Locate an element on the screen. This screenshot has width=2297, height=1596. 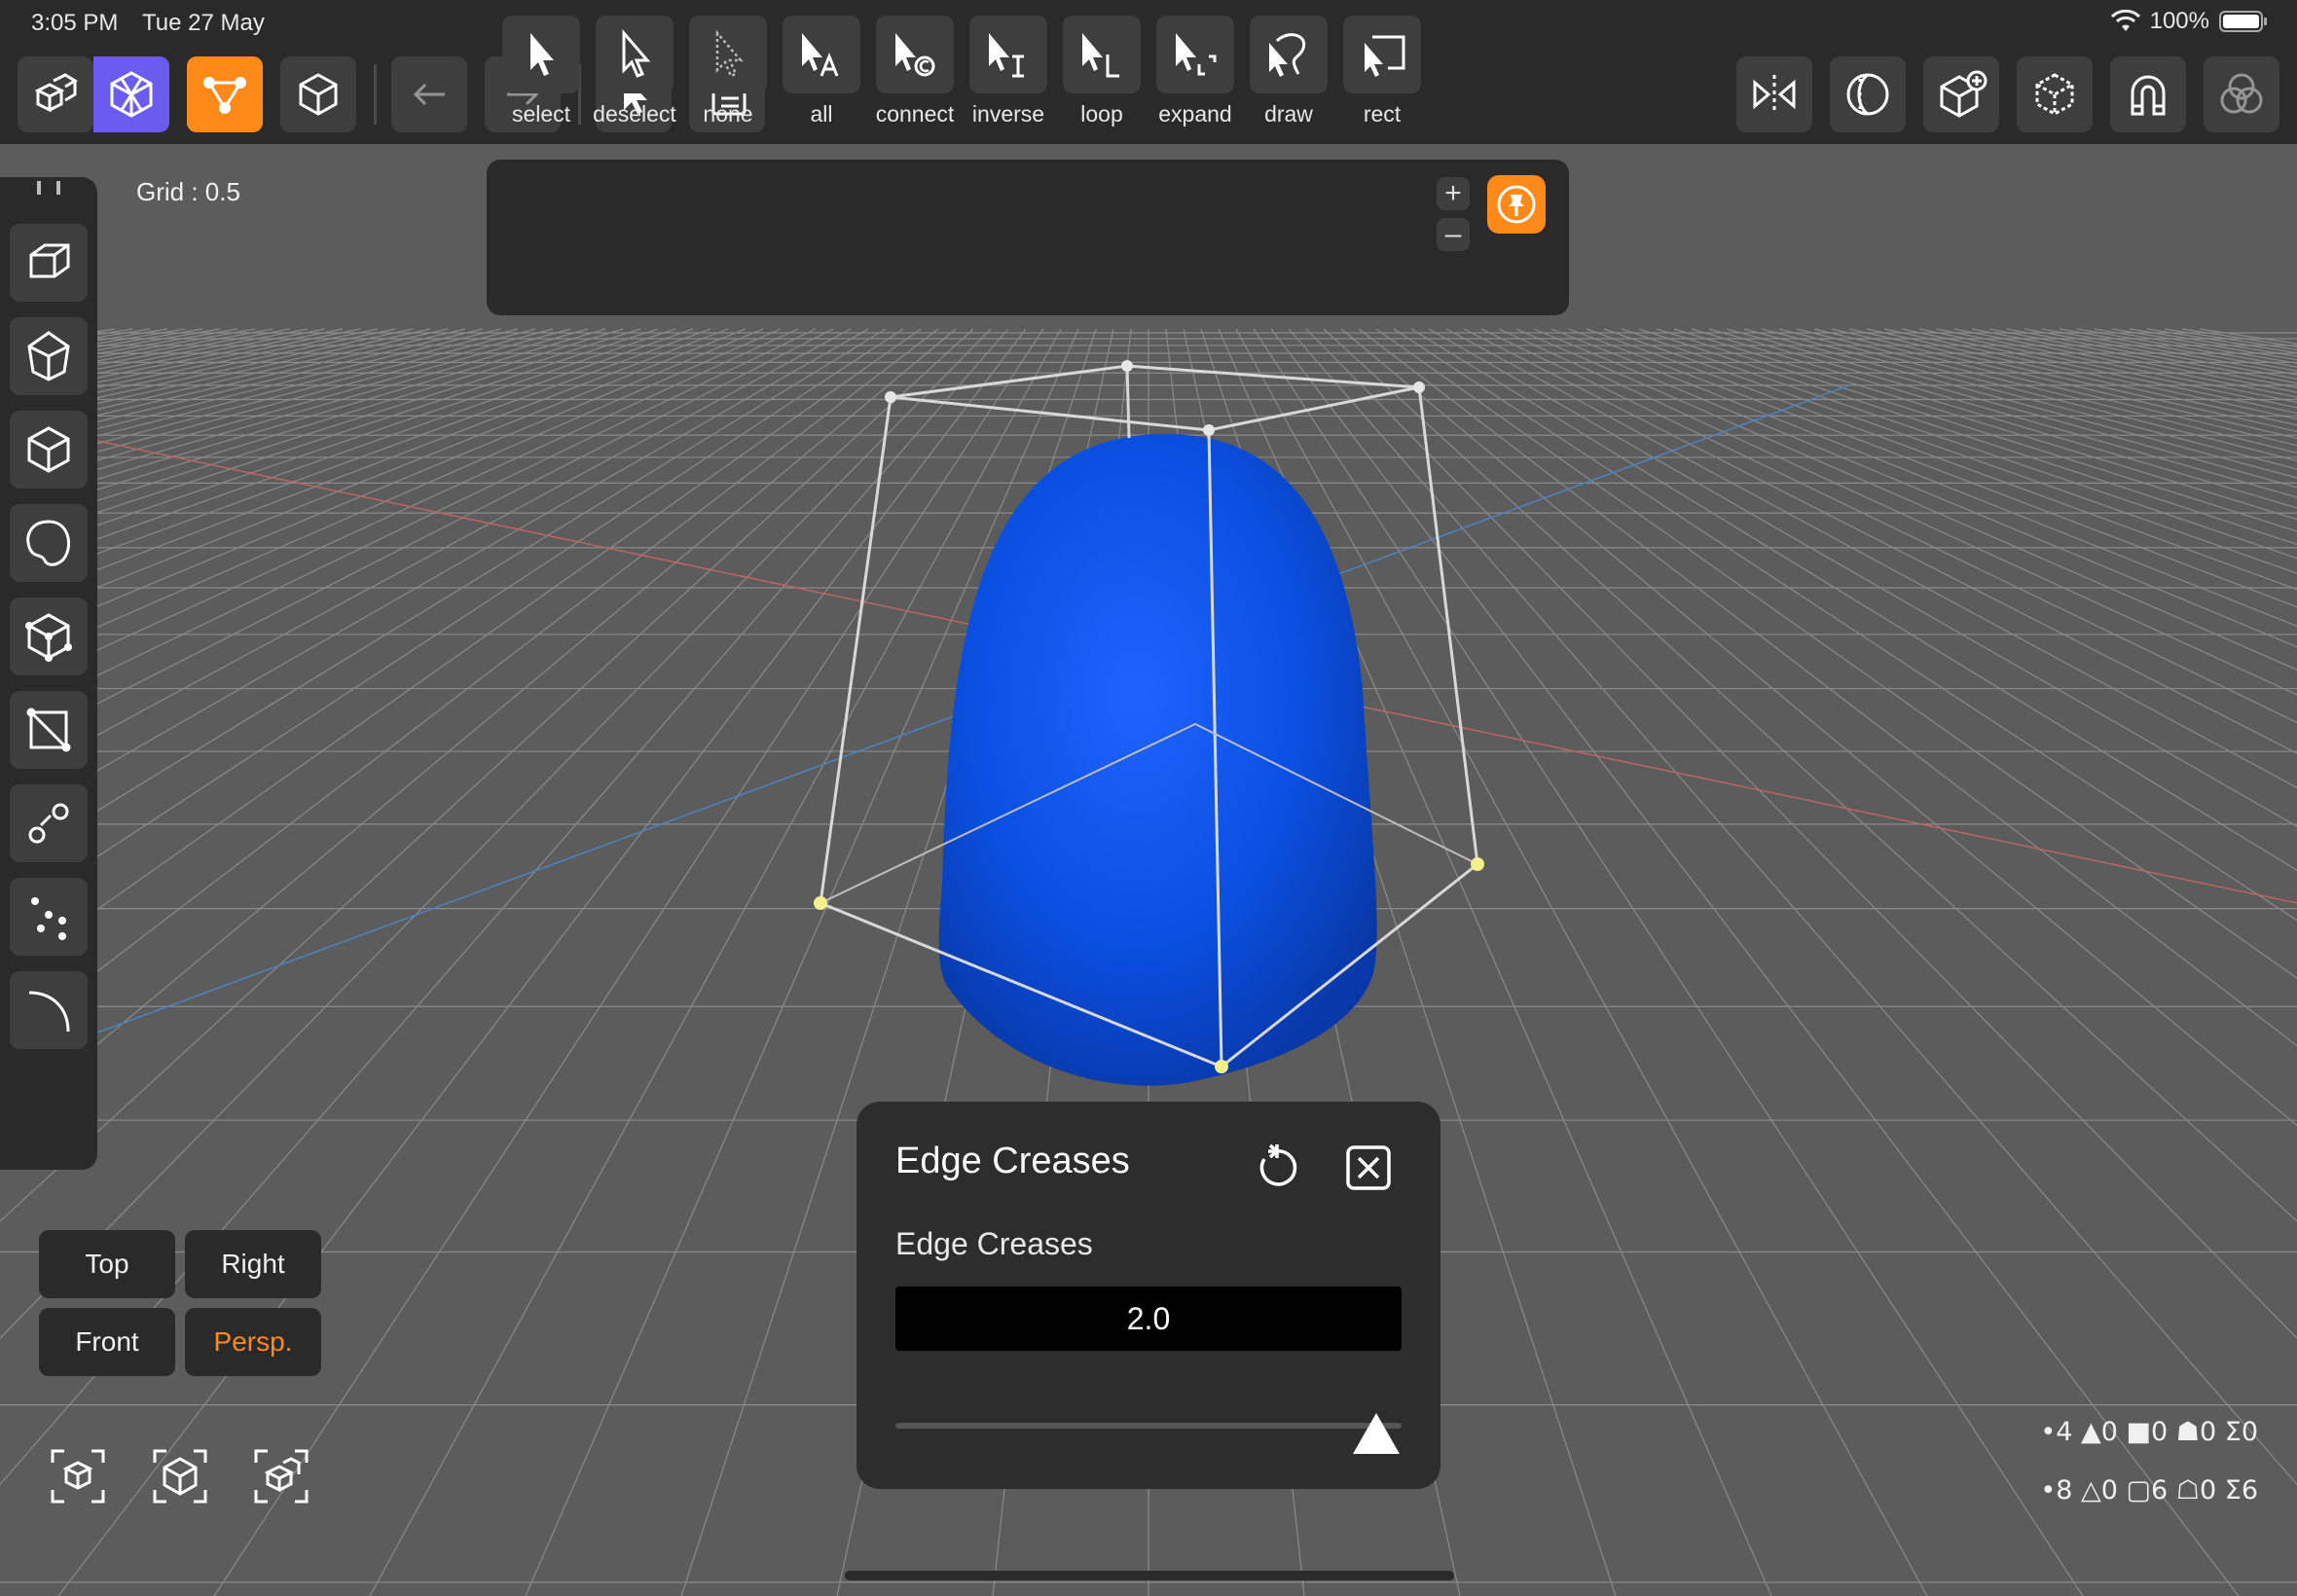
mesh-edit-icon is located at coordinates (131, 94).